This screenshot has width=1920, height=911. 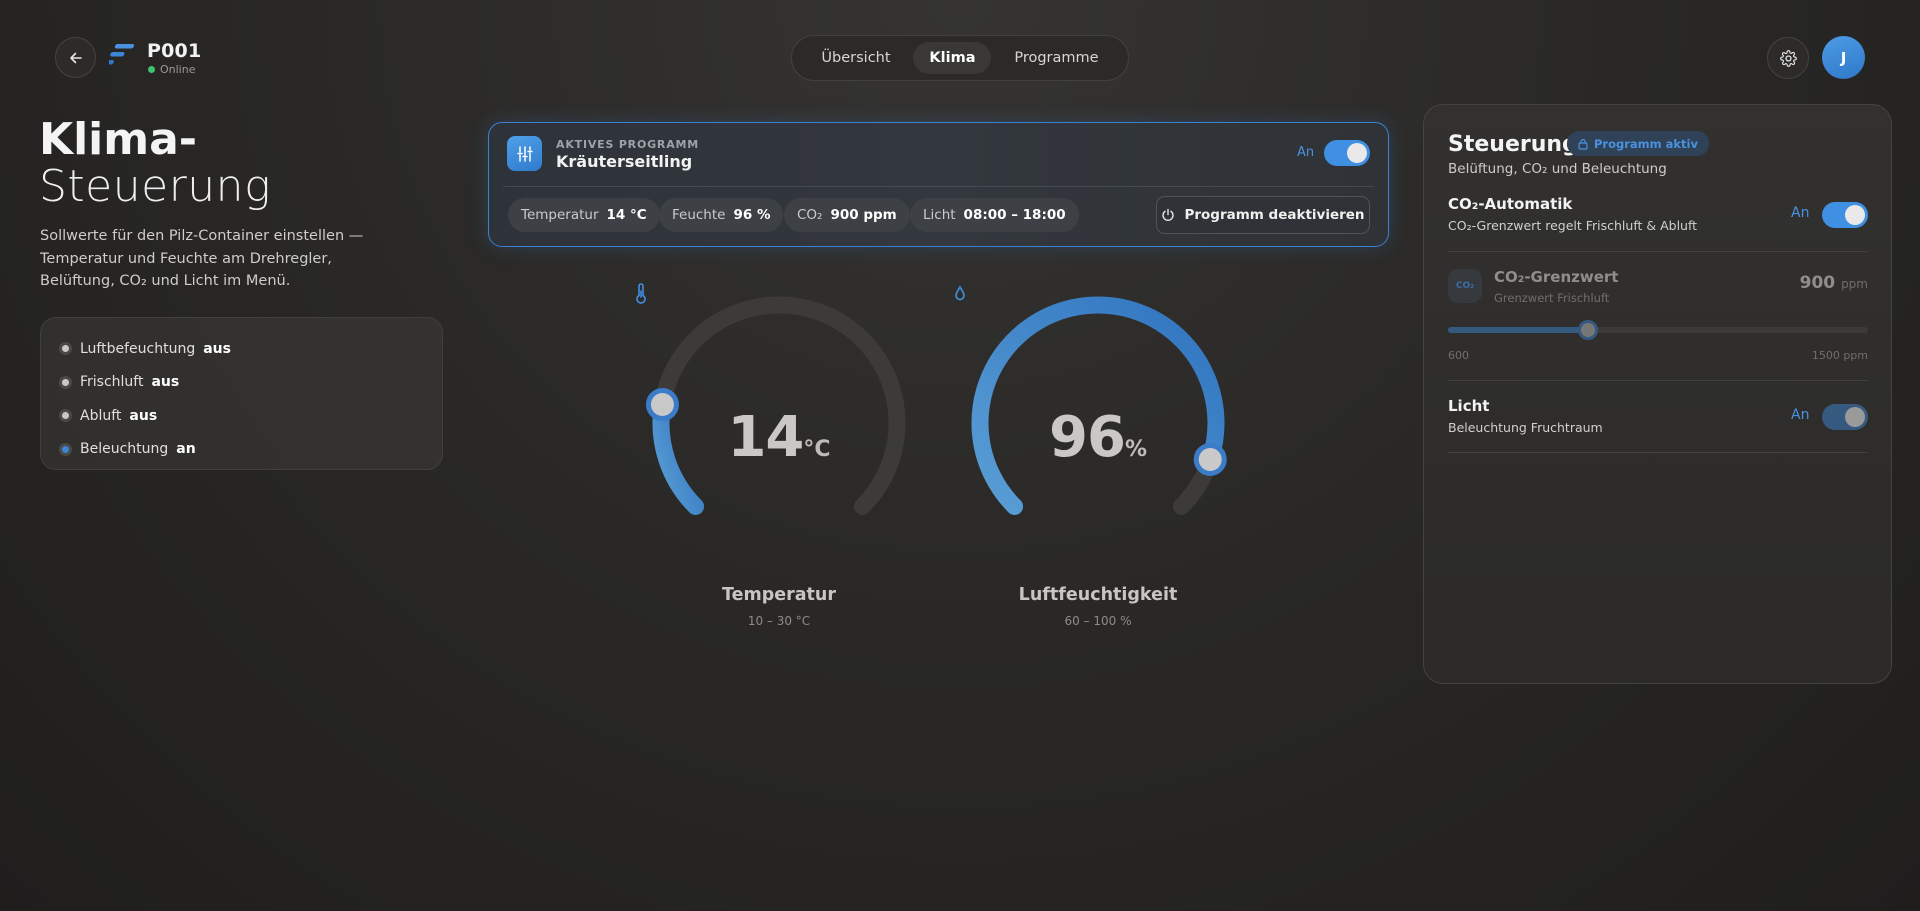 What do you see at coordinates (1573, 225) in the screenshot?
I see `co2-auto-subtitle: CO₂-Grenzwert regelt Frischluft & Abluft` at bounding box center [1573, 225].